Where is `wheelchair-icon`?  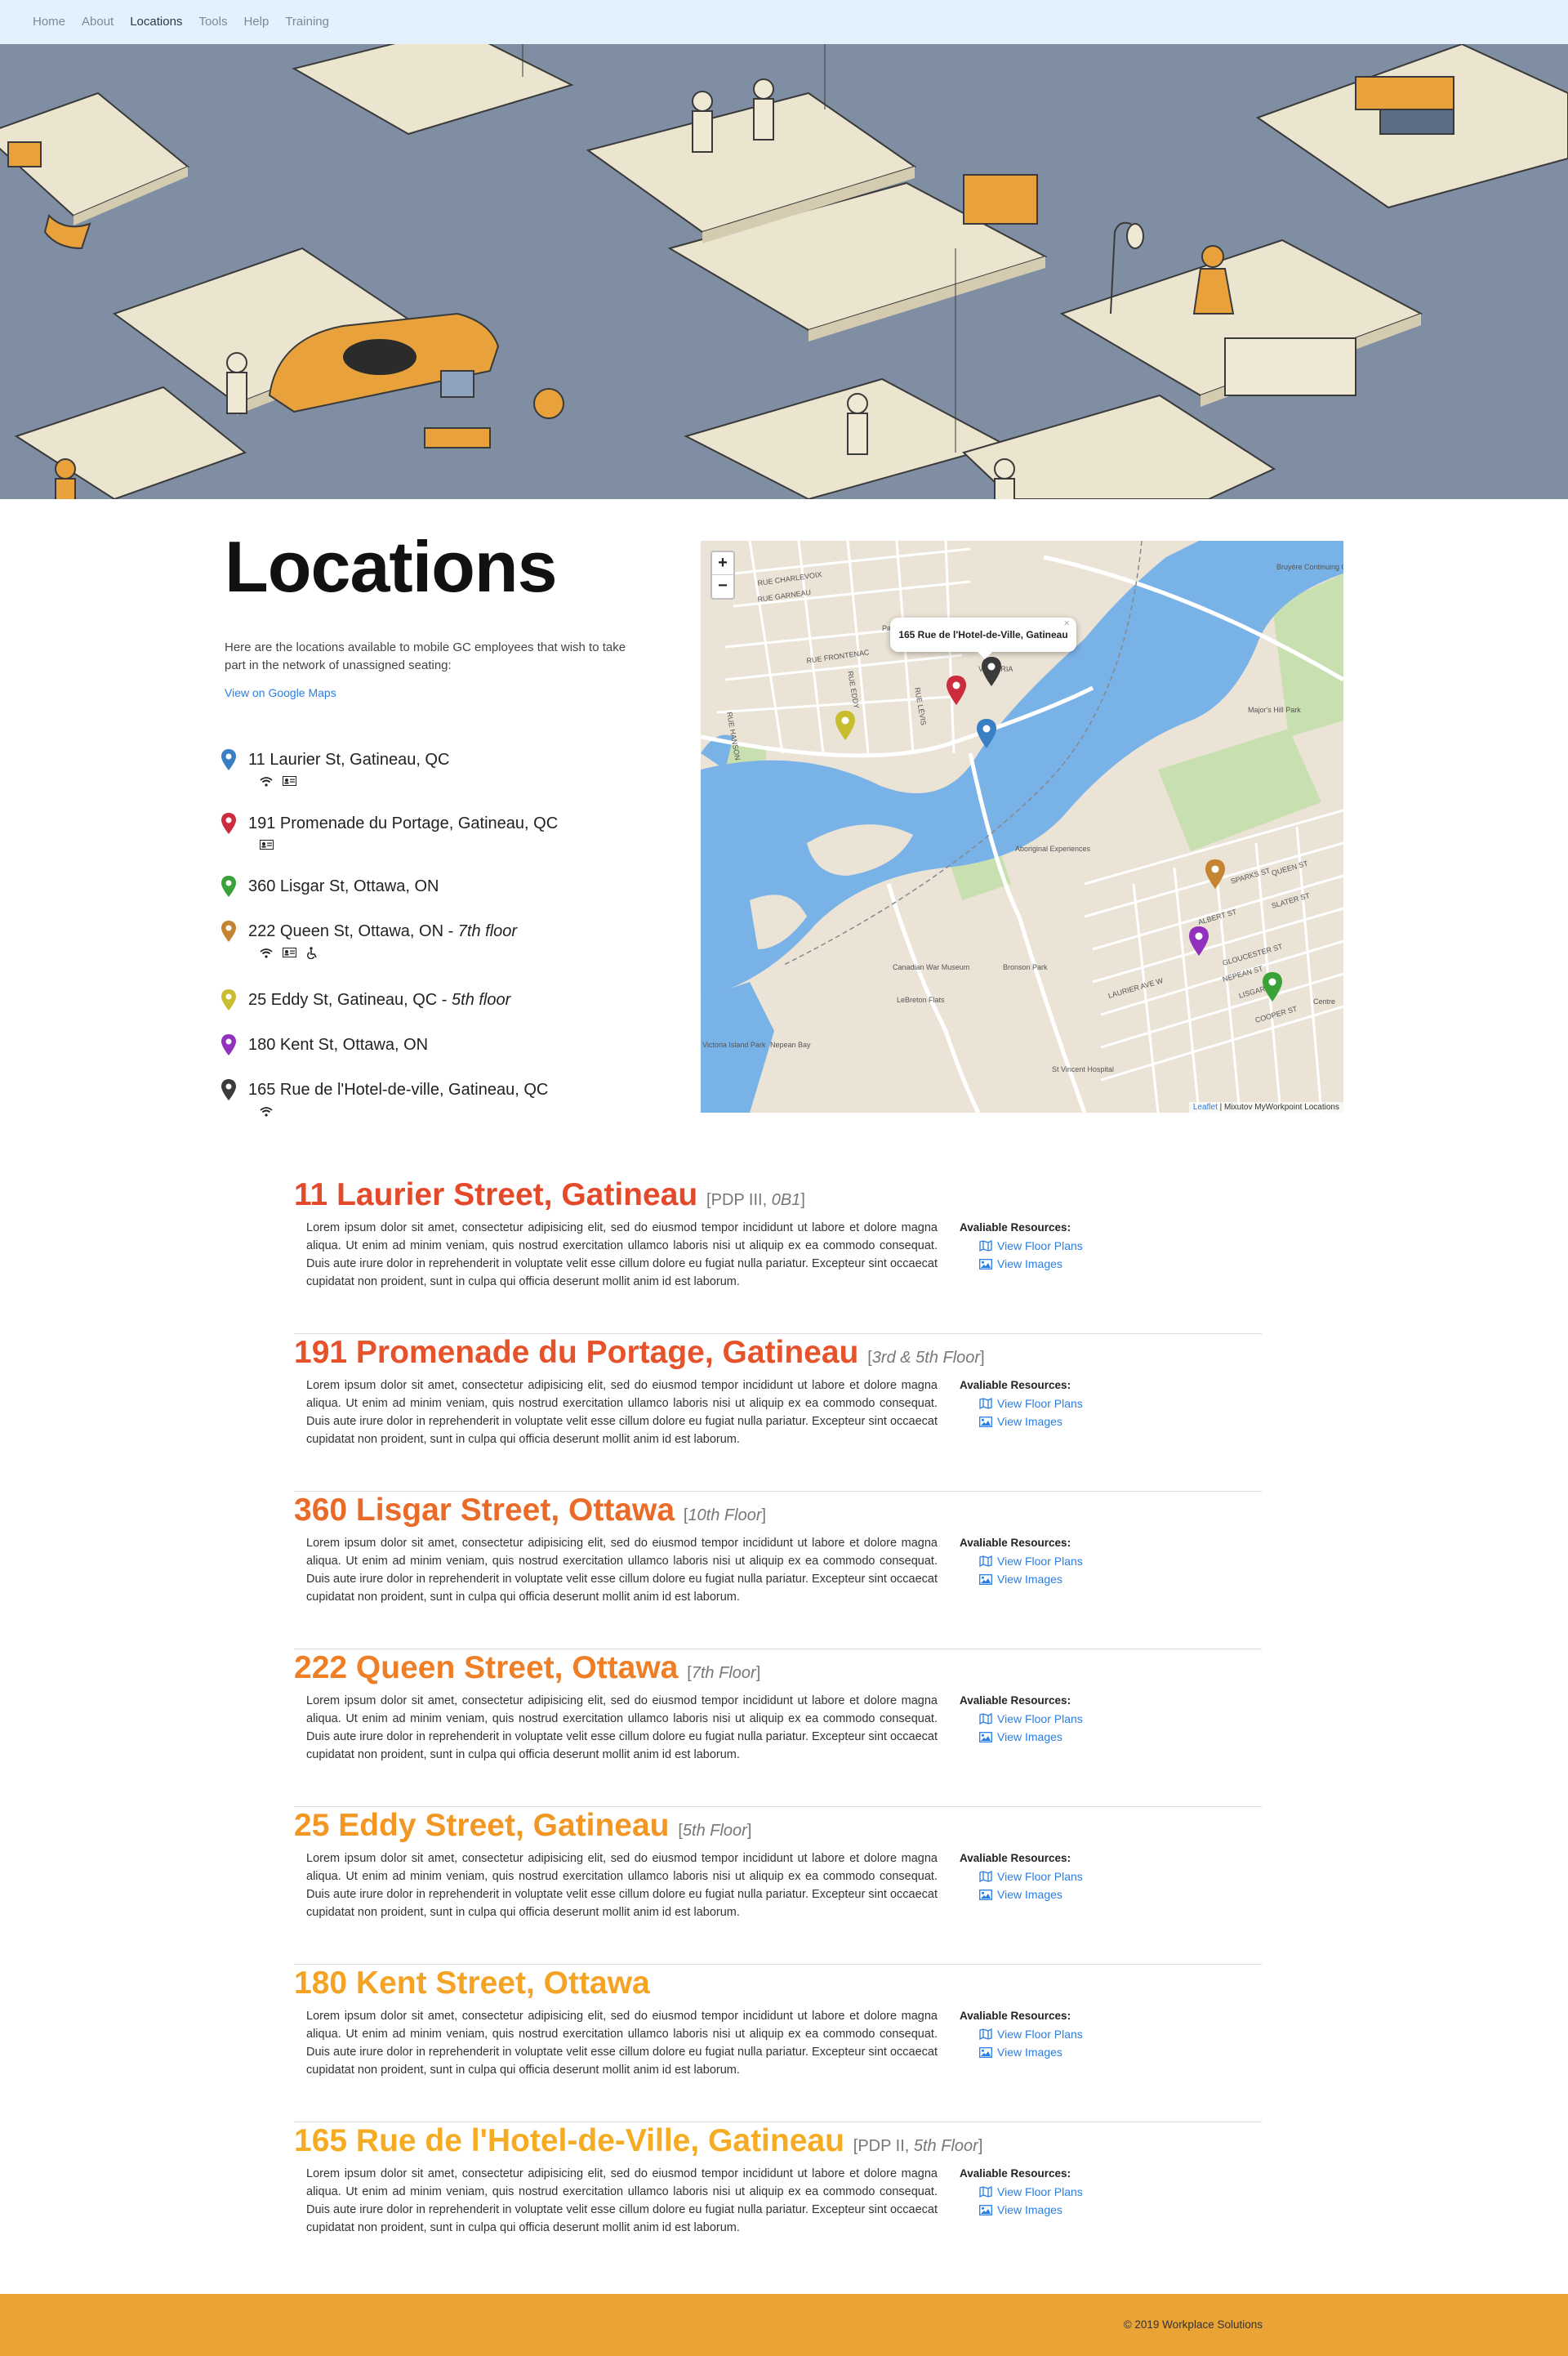
wheelchair-icon is located at coordinates (312, 952).